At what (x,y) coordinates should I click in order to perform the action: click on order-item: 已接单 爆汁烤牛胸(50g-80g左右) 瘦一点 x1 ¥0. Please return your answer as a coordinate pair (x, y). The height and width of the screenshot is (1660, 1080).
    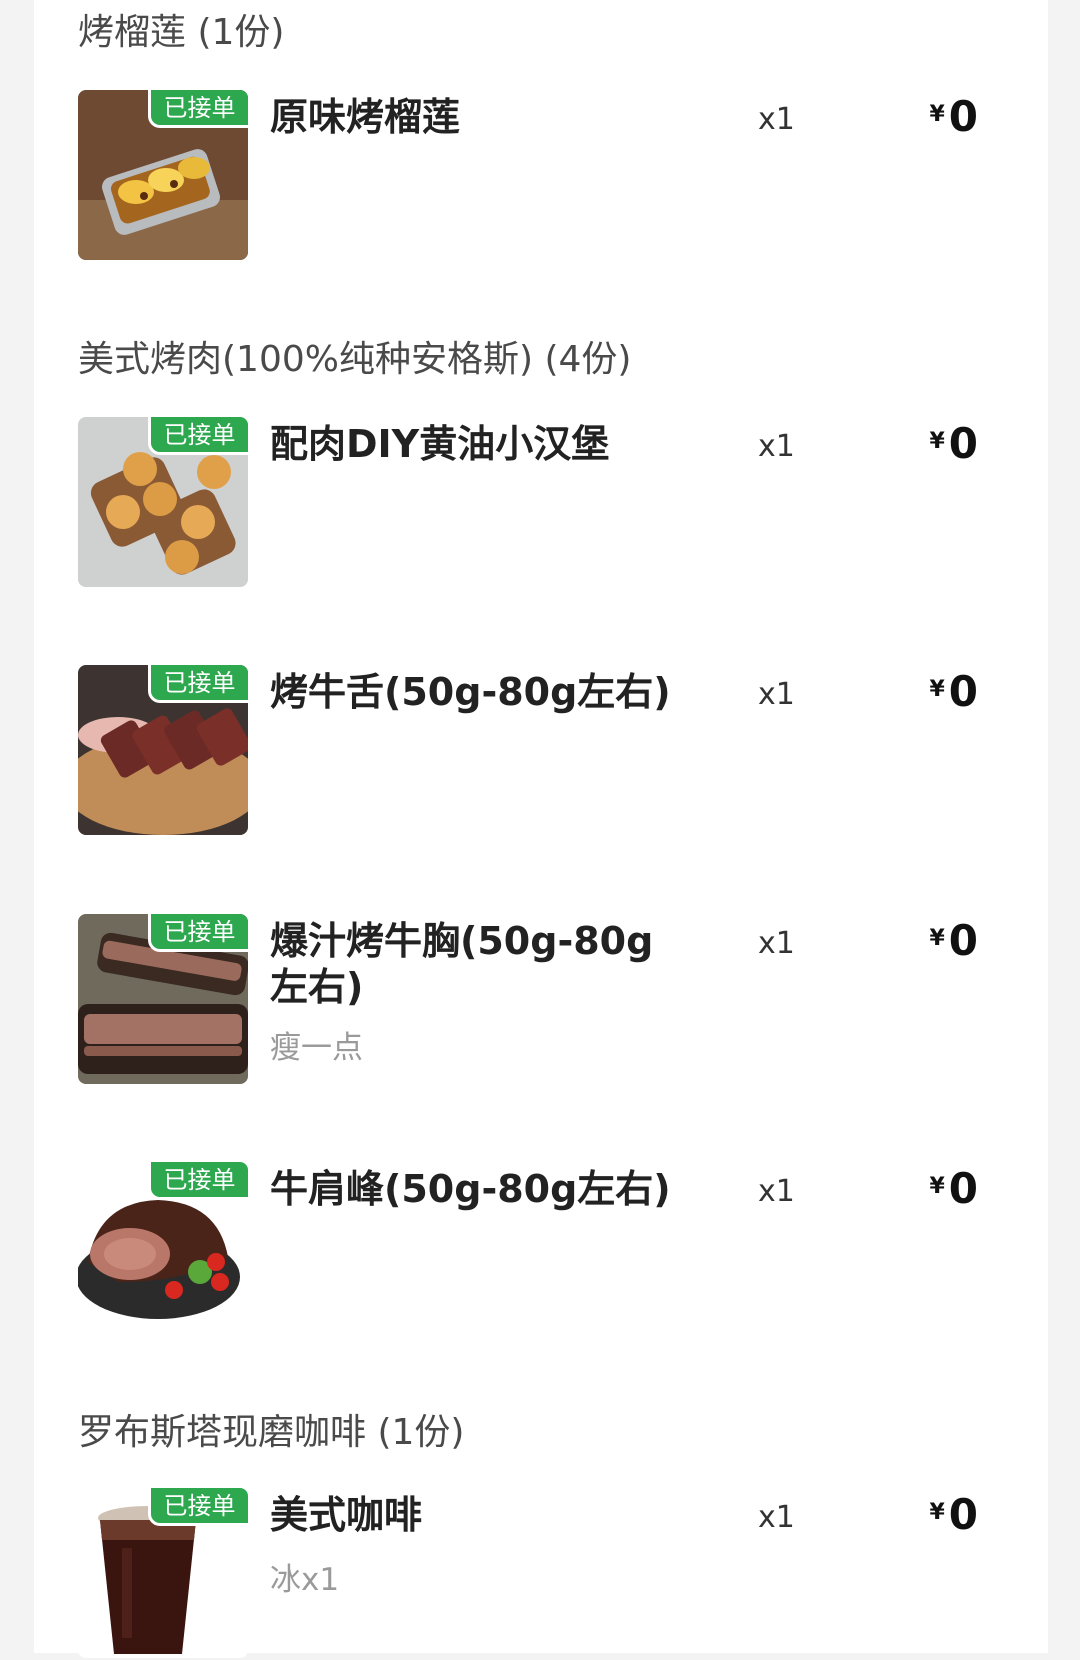
    Looking at the image, I should click on (548, 1000).